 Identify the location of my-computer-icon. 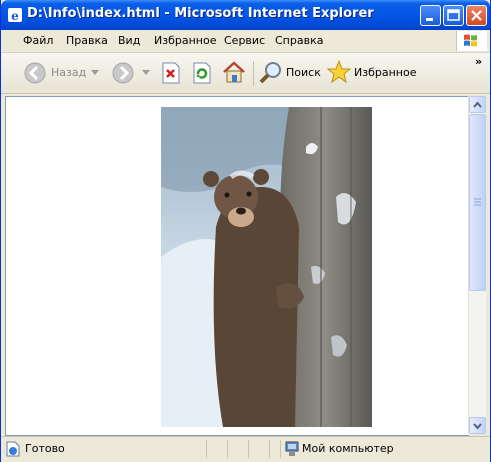
(292, 448).